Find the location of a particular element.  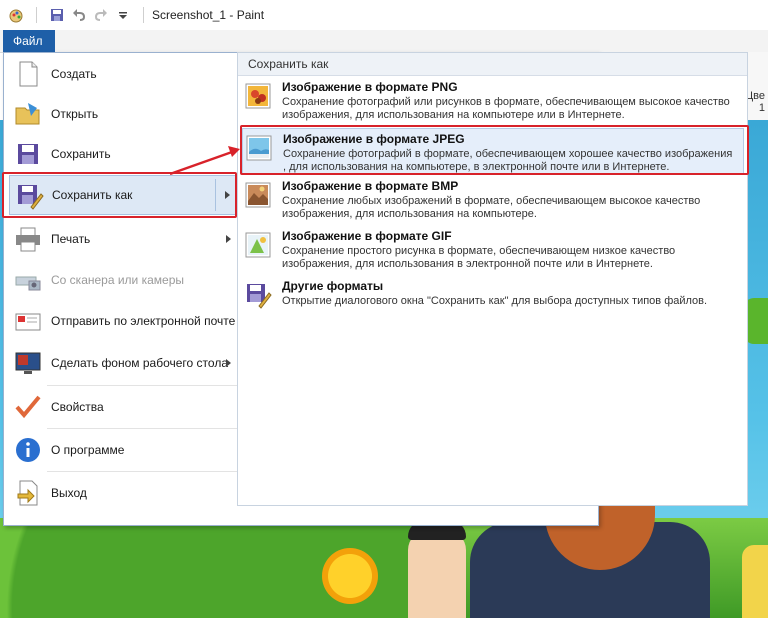

annotation-highlight-save-as is located at coordinates (119, 195).